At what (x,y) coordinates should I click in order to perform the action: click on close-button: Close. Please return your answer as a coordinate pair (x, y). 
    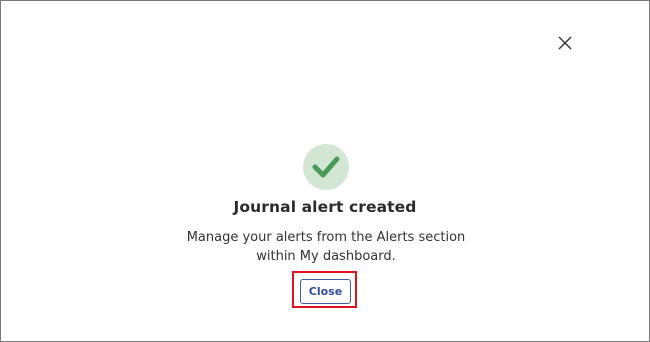
    Looking at the image, I should click on (325, 291).